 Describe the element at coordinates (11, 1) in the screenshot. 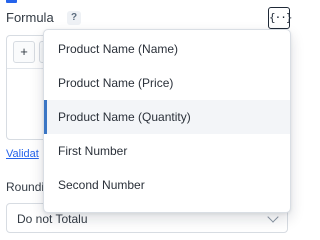

I see `section-top-accent` at that location.